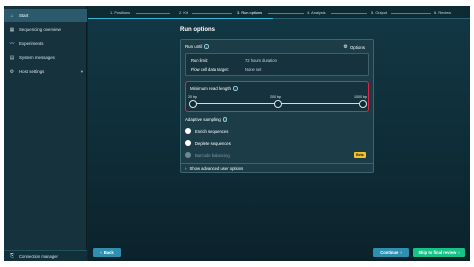 The width and height of the screenshot is (474, 267). What do you see at coordinates (24, 15) in the screenshot?
I see `sidebar-item-label: Start` at bounding box center [24, 15].